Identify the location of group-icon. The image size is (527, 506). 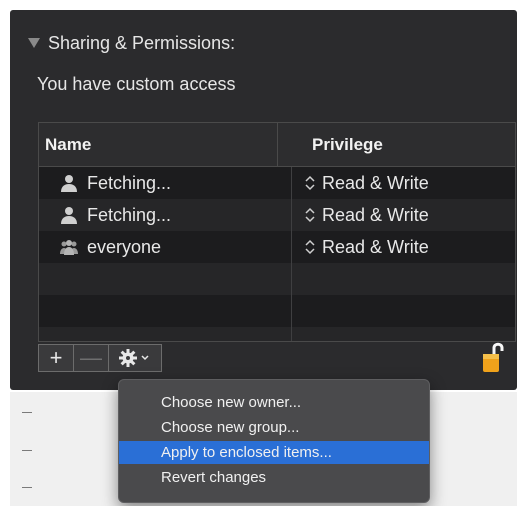
(69, 247).